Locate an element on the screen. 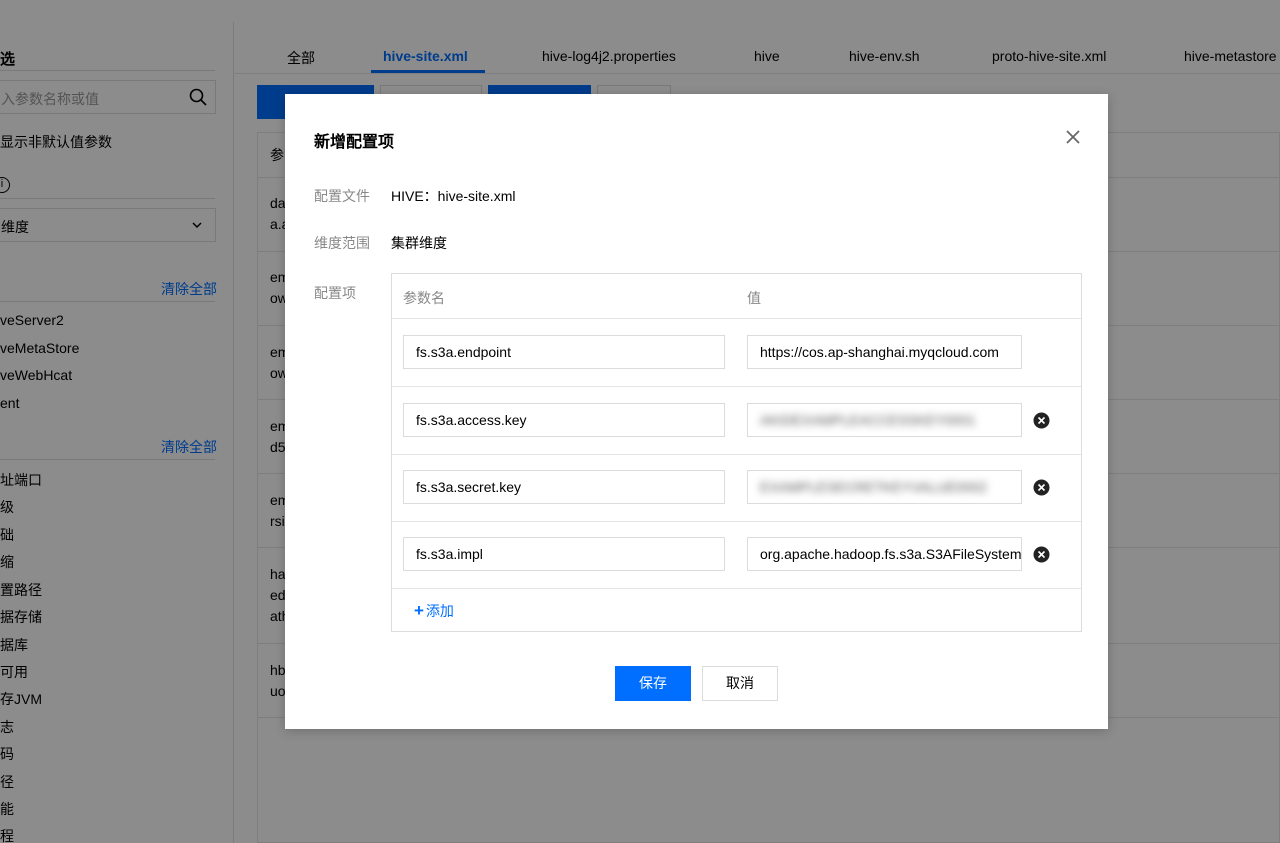  config-items-header: 参数名 值 is located at coordinates (736, 296).